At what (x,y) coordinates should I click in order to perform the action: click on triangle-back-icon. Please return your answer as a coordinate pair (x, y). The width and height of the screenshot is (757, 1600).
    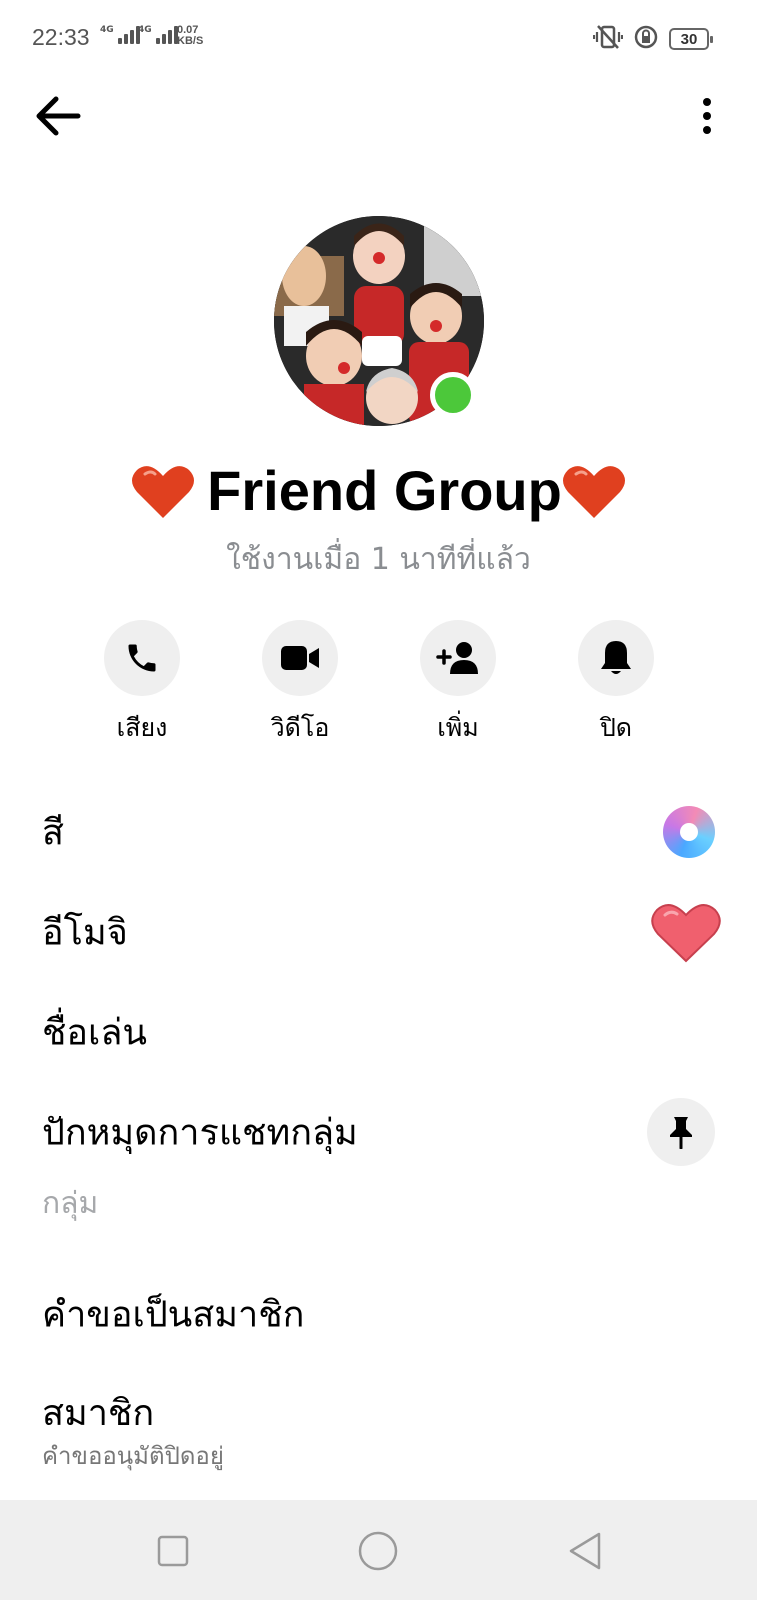
    Looking at the image, I should click on (585, 1551).